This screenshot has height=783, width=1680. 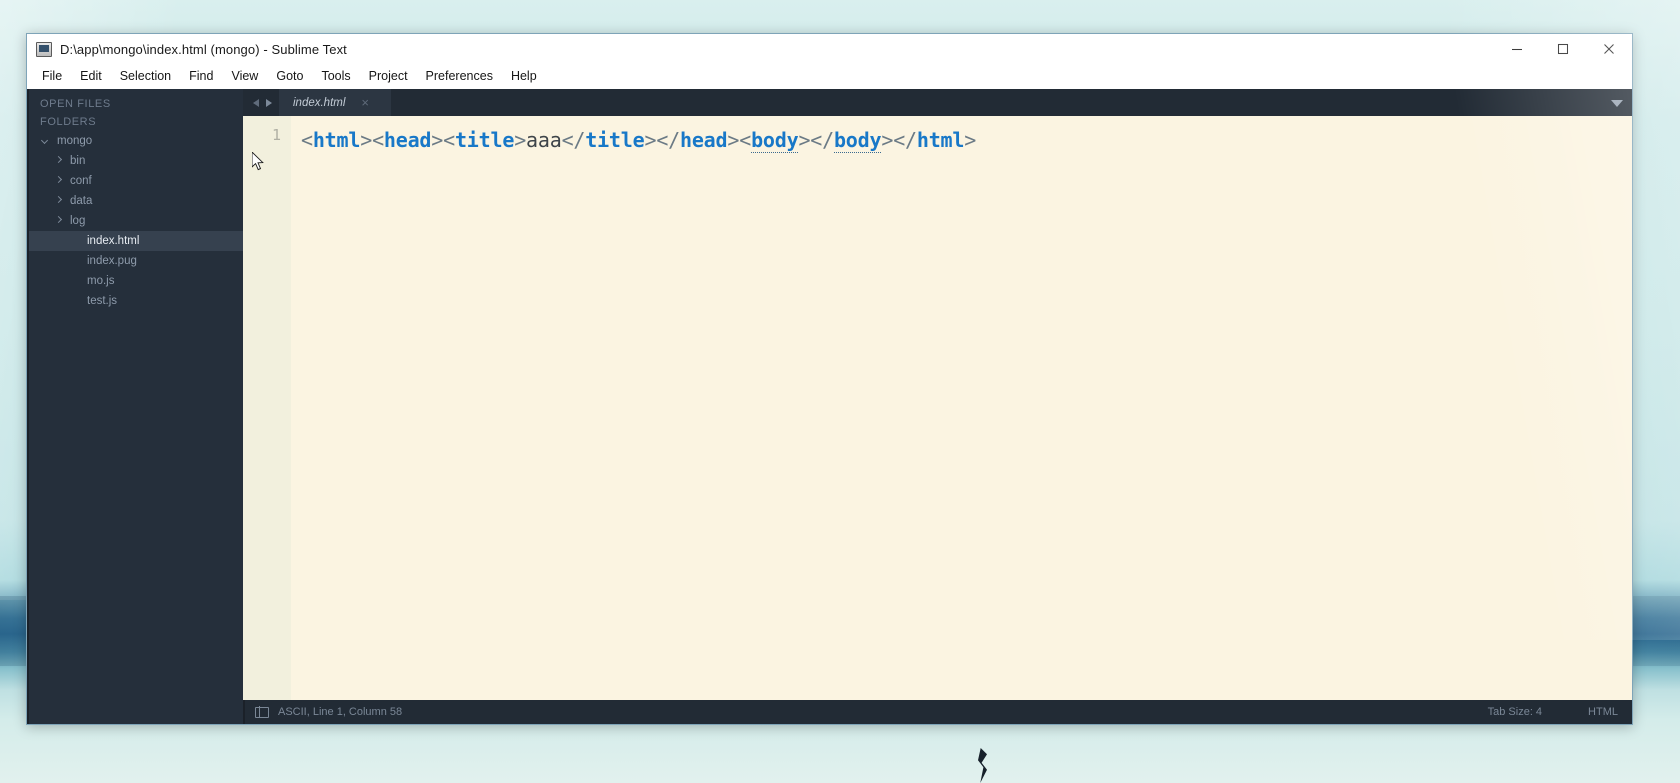 I want to click on tab-index-html: index.html ×, so click(x=335, y=102).